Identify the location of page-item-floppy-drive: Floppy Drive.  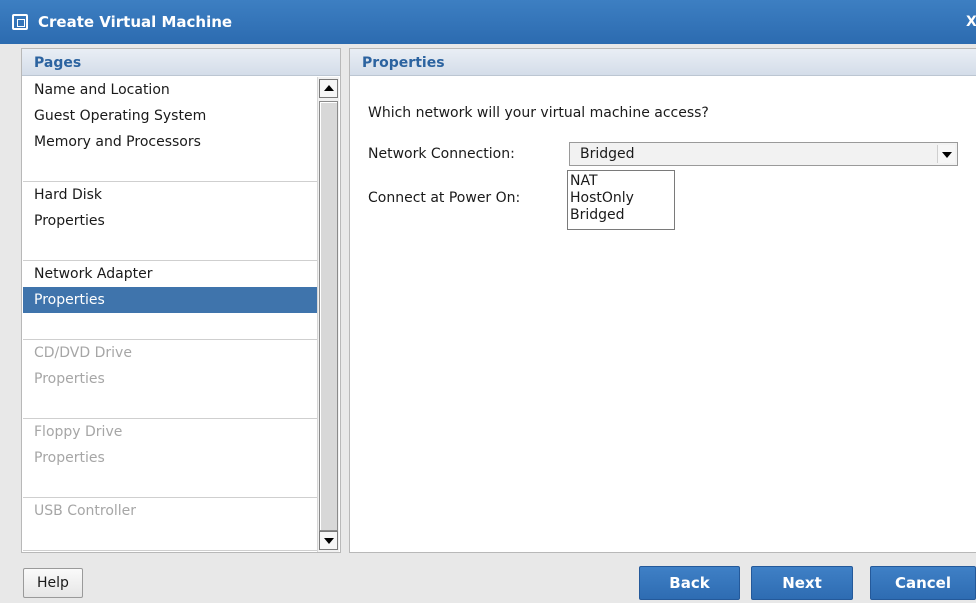
(78, 432).